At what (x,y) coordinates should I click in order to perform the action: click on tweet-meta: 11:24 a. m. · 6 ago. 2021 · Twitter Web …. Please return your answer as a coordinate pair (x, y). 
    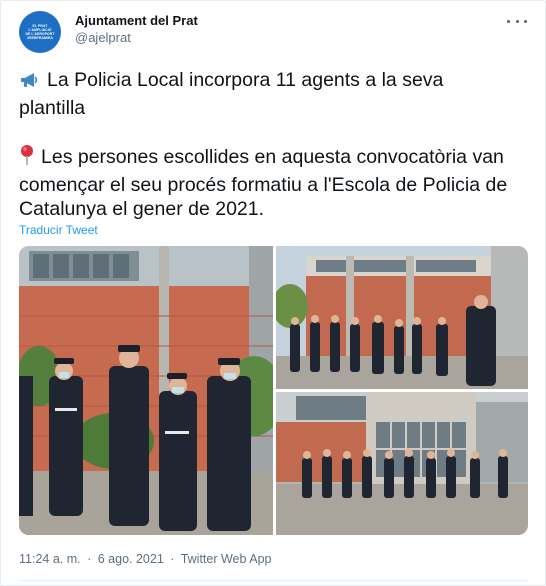
    Looking at the image, I should click on (145, 559).